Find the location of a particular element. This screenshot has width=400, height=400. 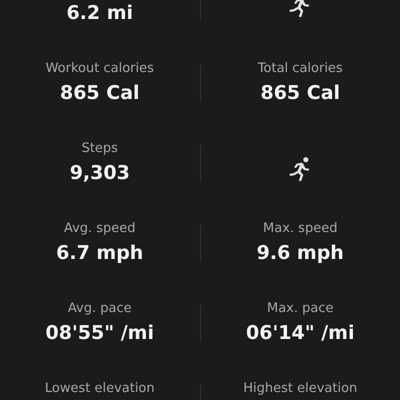

stat-label: Lowest elevation is located at coordinates (99, 389).